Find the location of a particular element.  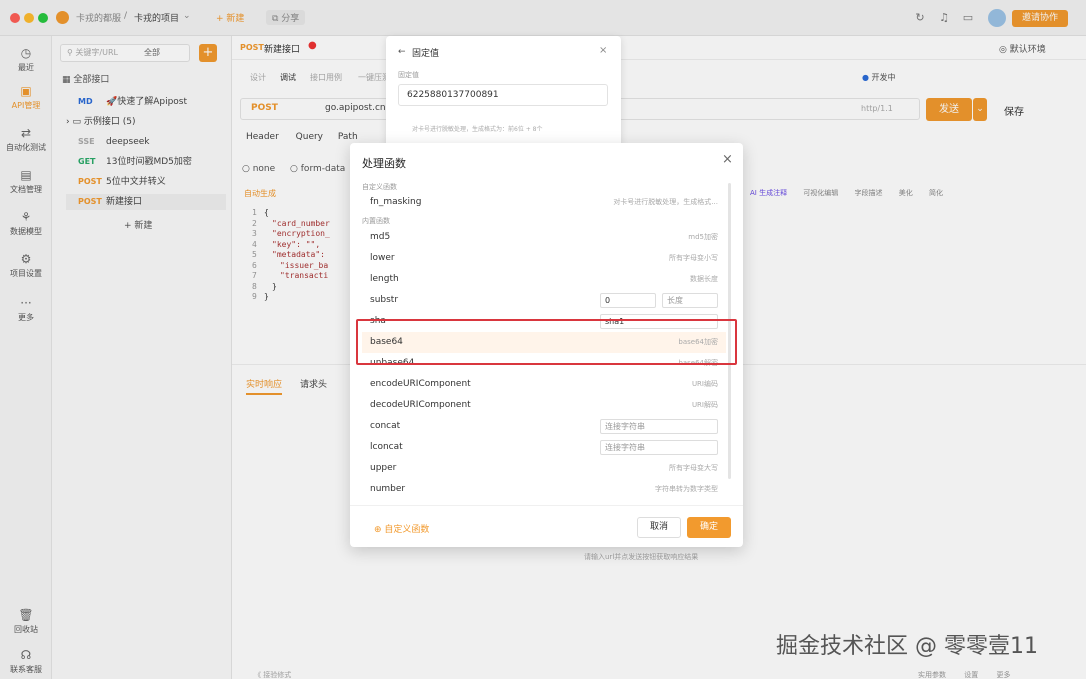

function-row-highlighted: base64 base64加密 is located at coordinates (544, 342).